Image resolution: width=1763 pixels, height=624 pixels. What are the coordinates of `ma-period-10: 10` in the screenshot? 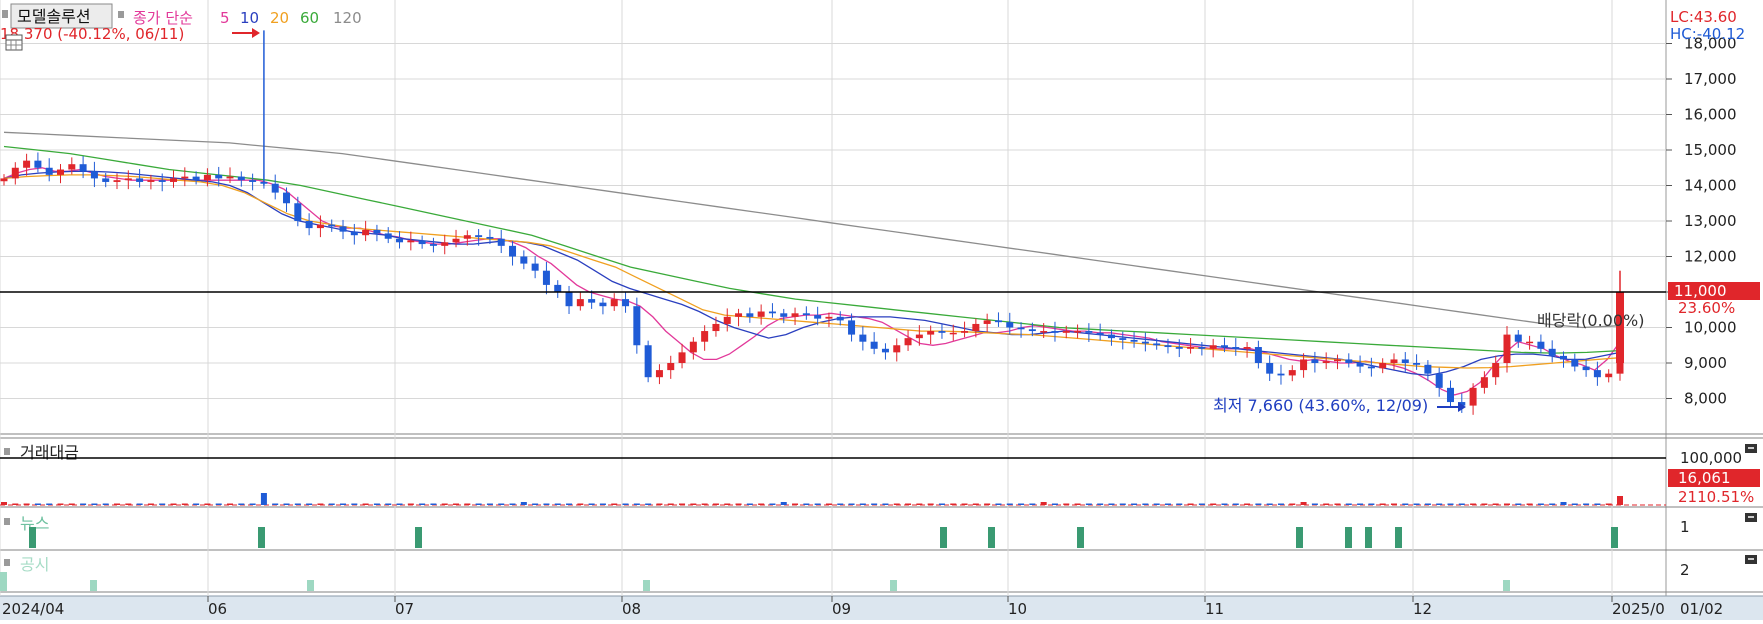 It's located at (249, 18).